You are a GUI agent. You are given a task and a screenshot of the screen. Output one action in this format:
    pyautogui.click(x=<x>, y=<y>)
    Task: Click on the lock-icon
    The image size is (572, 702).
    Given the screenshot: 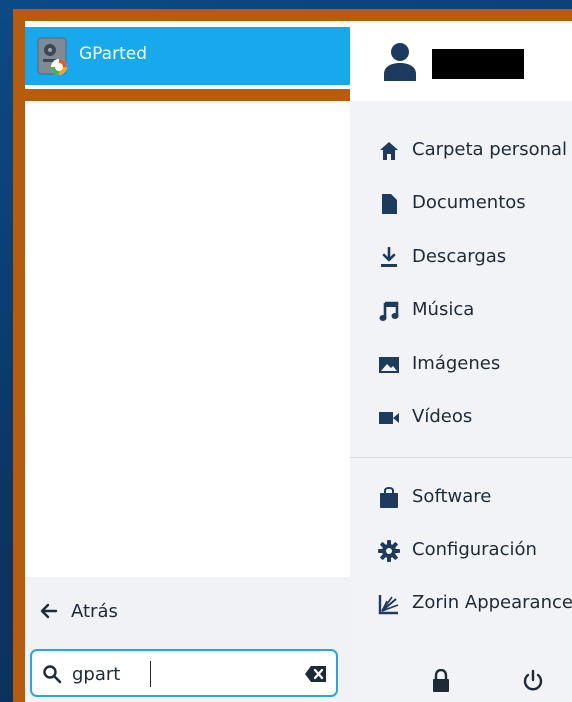 What is the action you would take?
    pyautogui.click(x=441, y=681)
    